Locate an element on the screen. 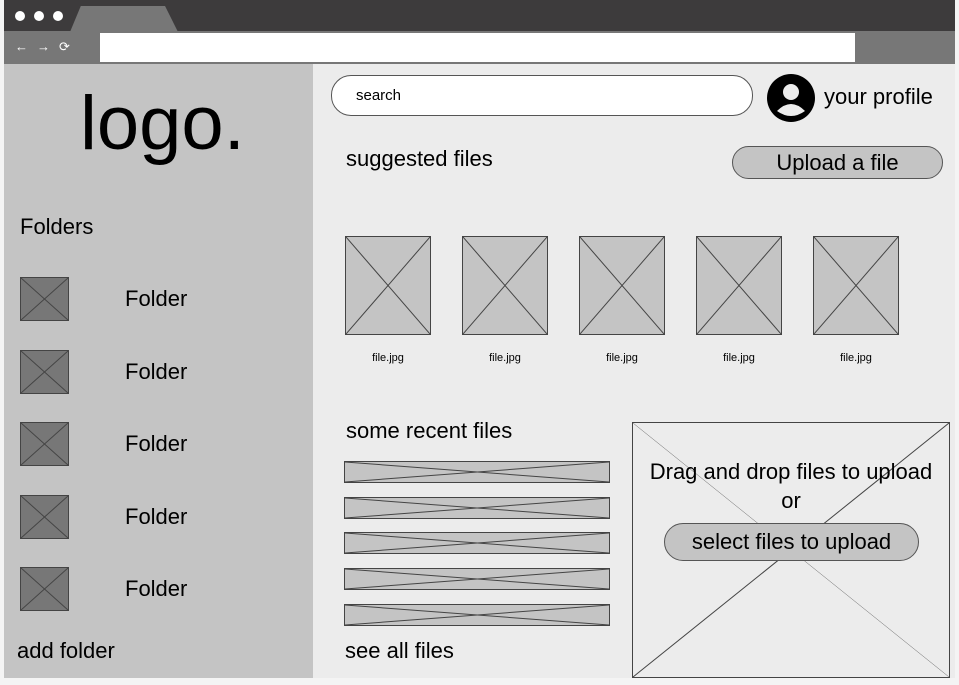 This screenshot has height=685, width=959. add-folder-link: add folder is located at coordinates (66, 651).